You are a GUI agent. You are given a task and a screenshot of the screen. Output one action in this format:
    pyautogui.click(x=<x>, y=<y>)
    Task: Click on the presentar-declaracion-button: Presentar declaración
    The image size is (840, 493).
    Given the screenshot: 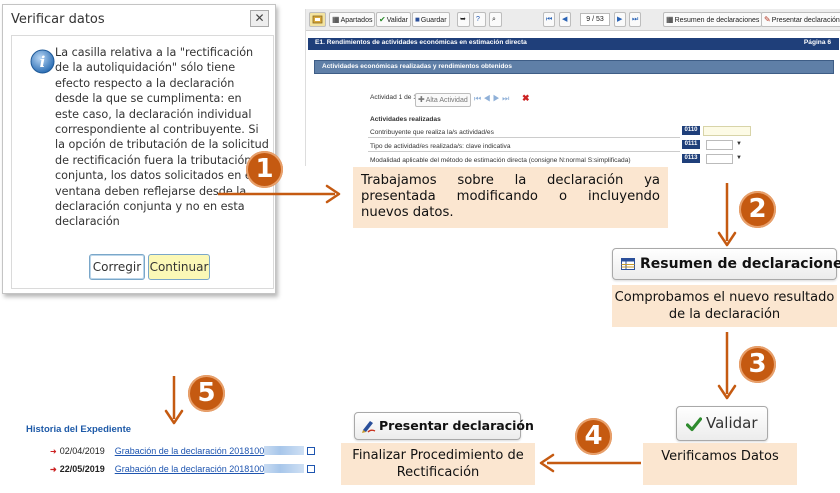 What is the action you would take?
    pyautogui.click(x=444, y=426)
    